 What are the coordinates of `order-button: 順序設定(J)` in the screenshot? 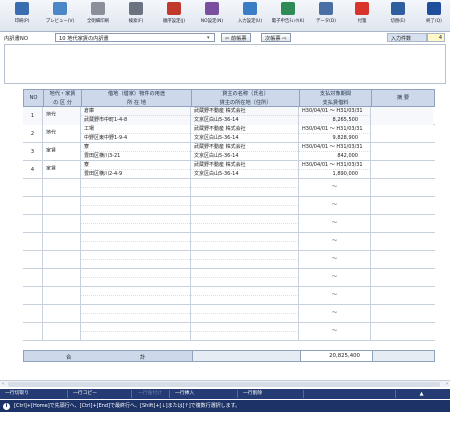 It's located at (174, 16).